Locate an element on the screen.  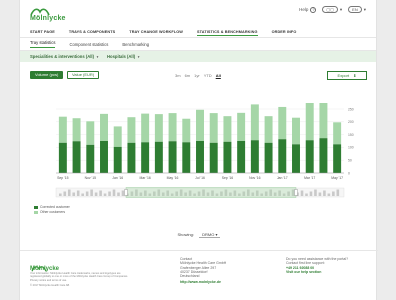
volume-toggle: Volume (pcs) is located at coordinates (47, 75).